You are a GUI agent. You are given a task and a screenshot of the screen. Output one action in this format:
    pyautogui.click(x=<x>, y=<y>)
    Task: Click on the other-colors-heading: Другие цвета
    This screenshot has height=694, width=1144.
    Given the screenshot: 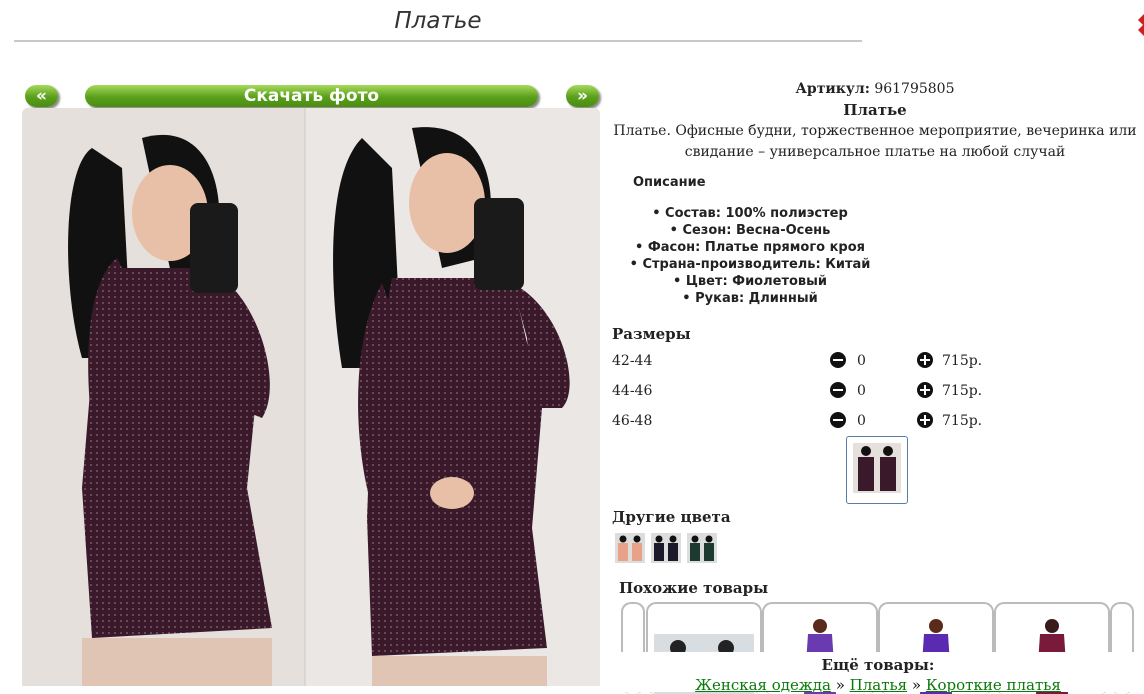 What is the action you would take?
    pyautogui.click(x=671, y=517)
    